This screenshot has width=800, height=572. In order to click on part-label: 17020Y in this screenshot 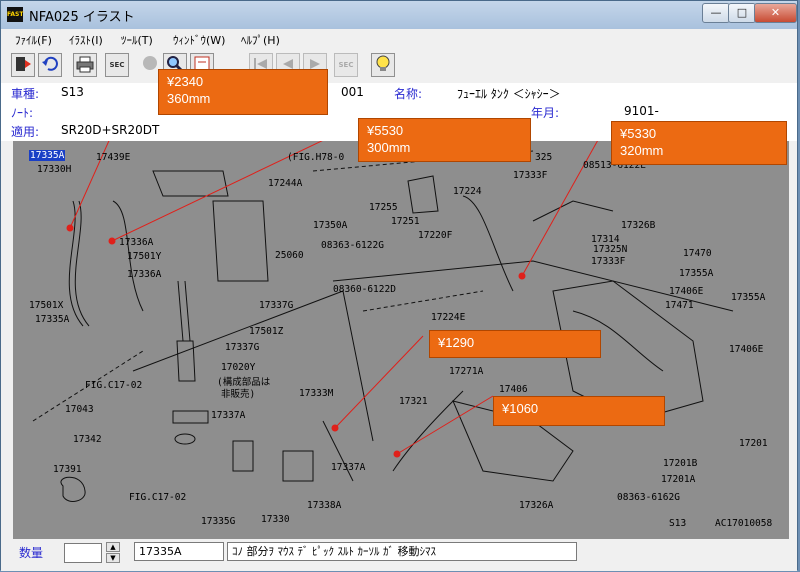, I will do `click(238, 367)`.